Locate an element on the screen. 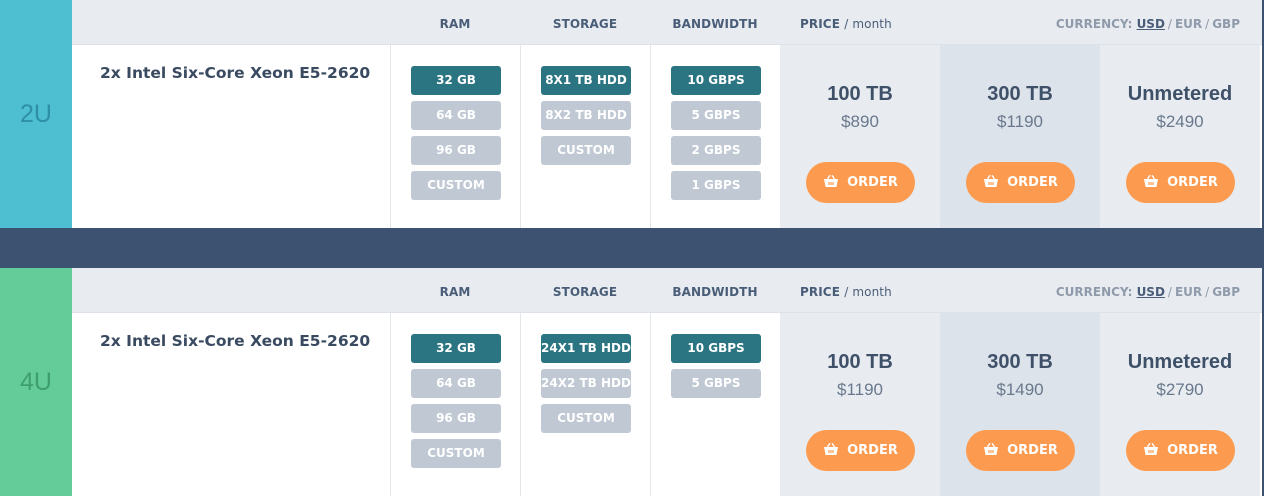 The width and height of the screenshot is (1264, 496). storage-options: 8x1 TB HDD 8x2 TB HDD CUSTOM is located at coordinates (586, 118).